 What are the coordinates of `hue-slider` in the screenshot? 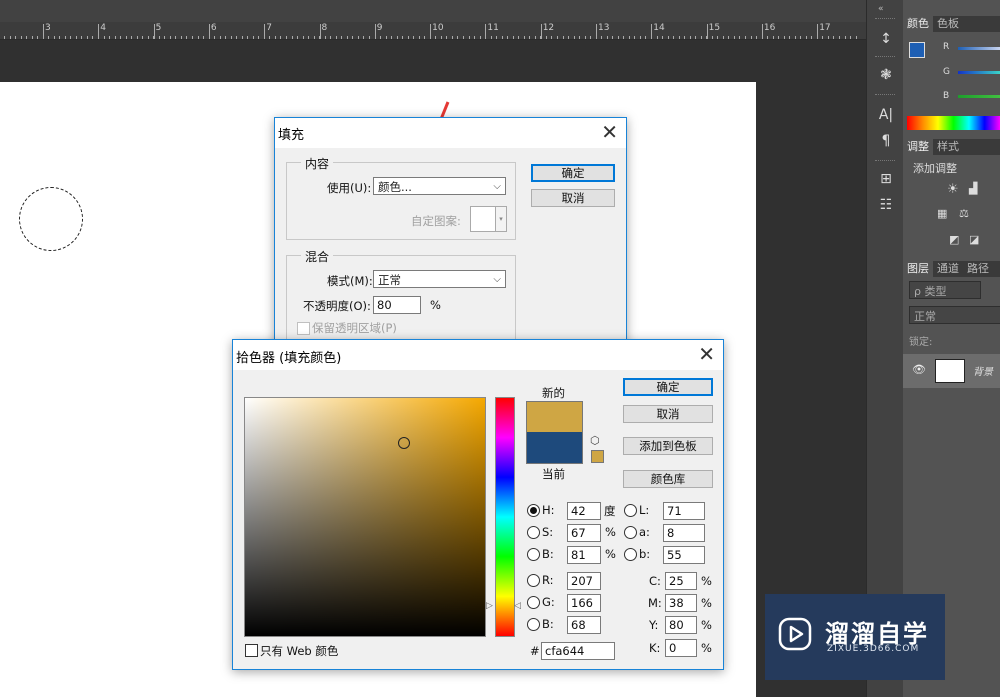 It's located at (505, 517).